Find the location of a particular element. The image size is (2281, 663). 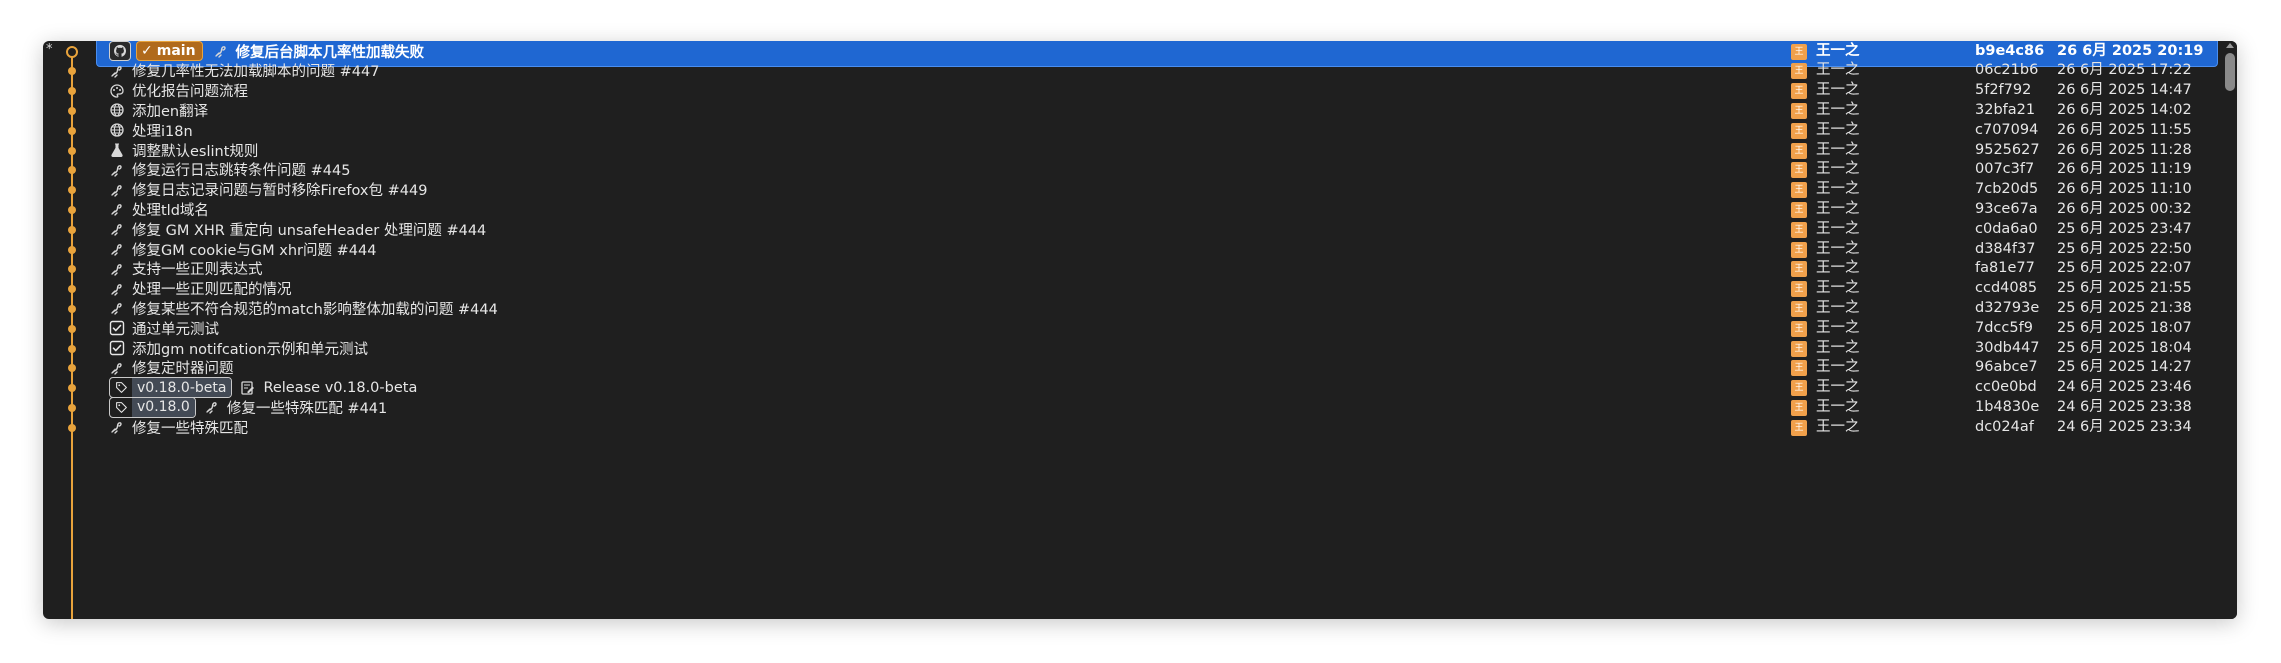

bug-icon is located at coordinates (117, 427).